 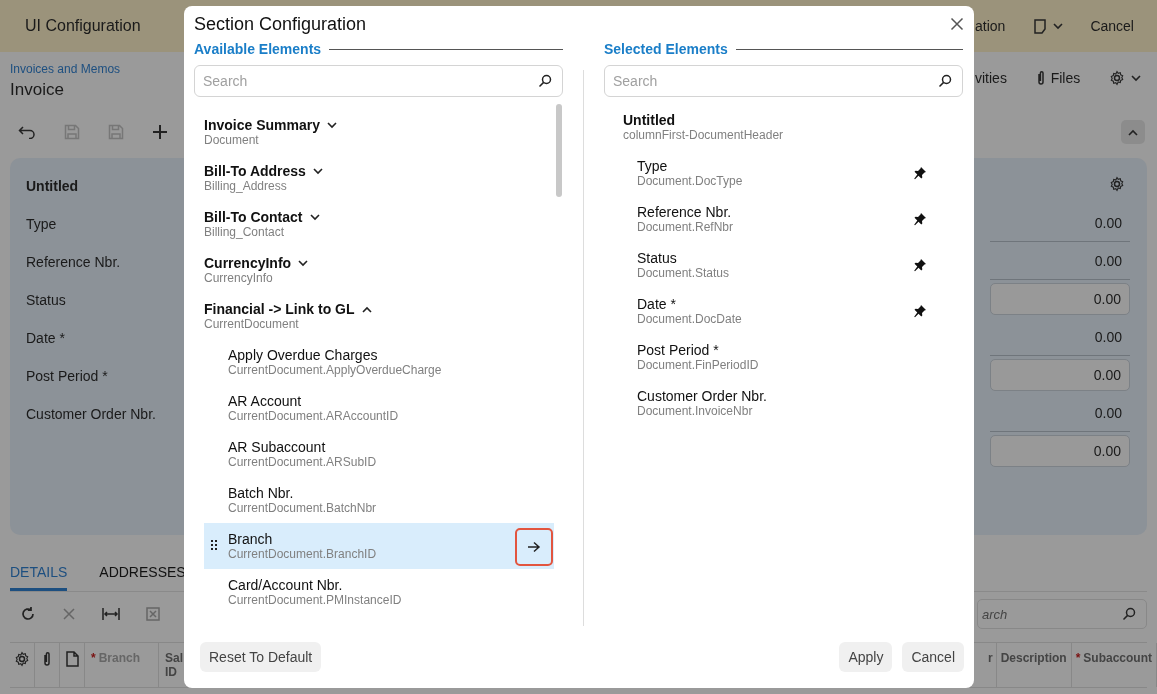 I want to click on field-name: Document.RefNbr, so click(x=685, y=227).